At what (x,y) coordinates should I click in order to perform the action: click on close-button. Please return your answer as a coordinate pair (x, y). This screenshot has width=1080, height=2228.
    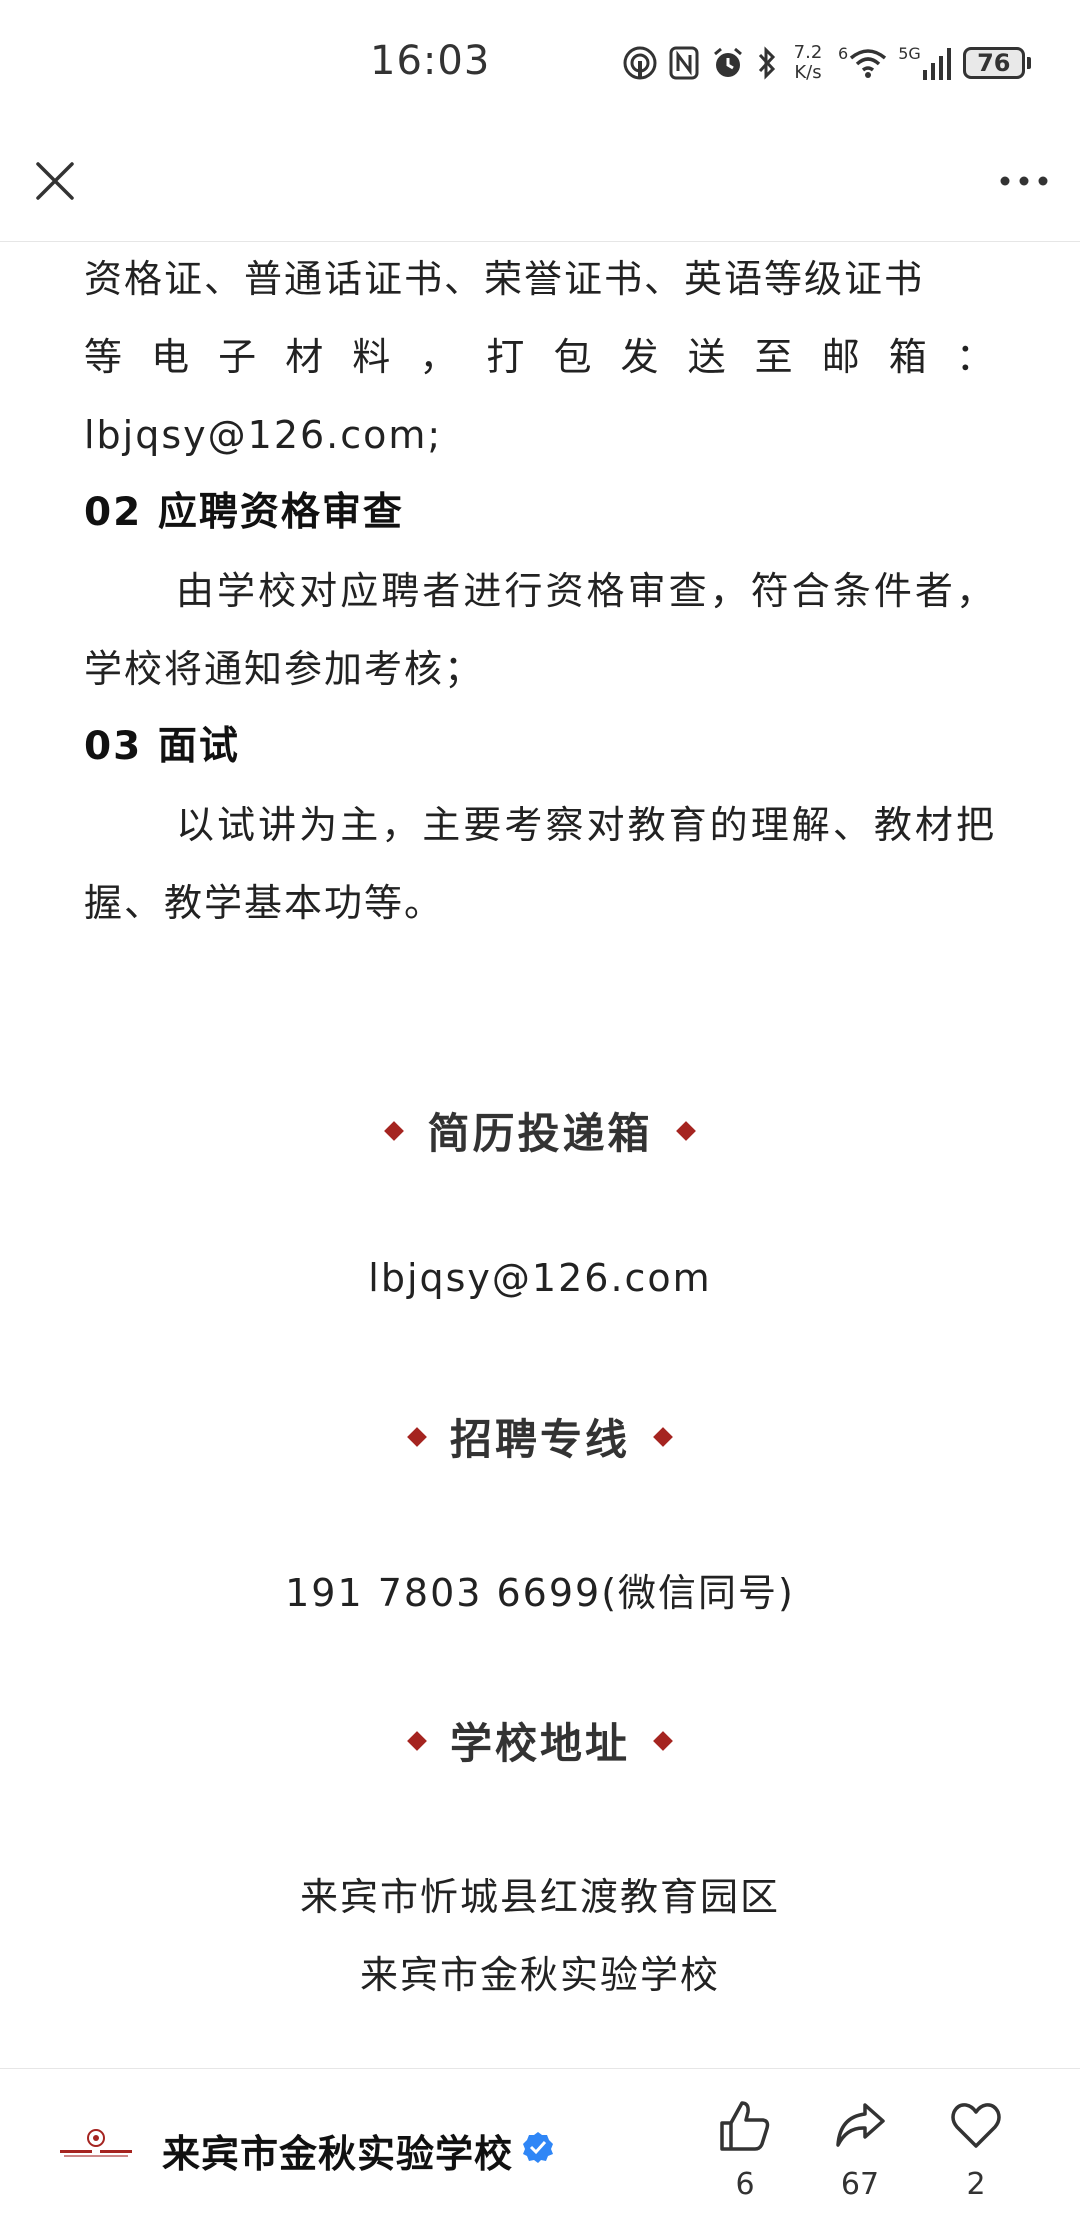
    Looking at the image, I should click on (55, 181).